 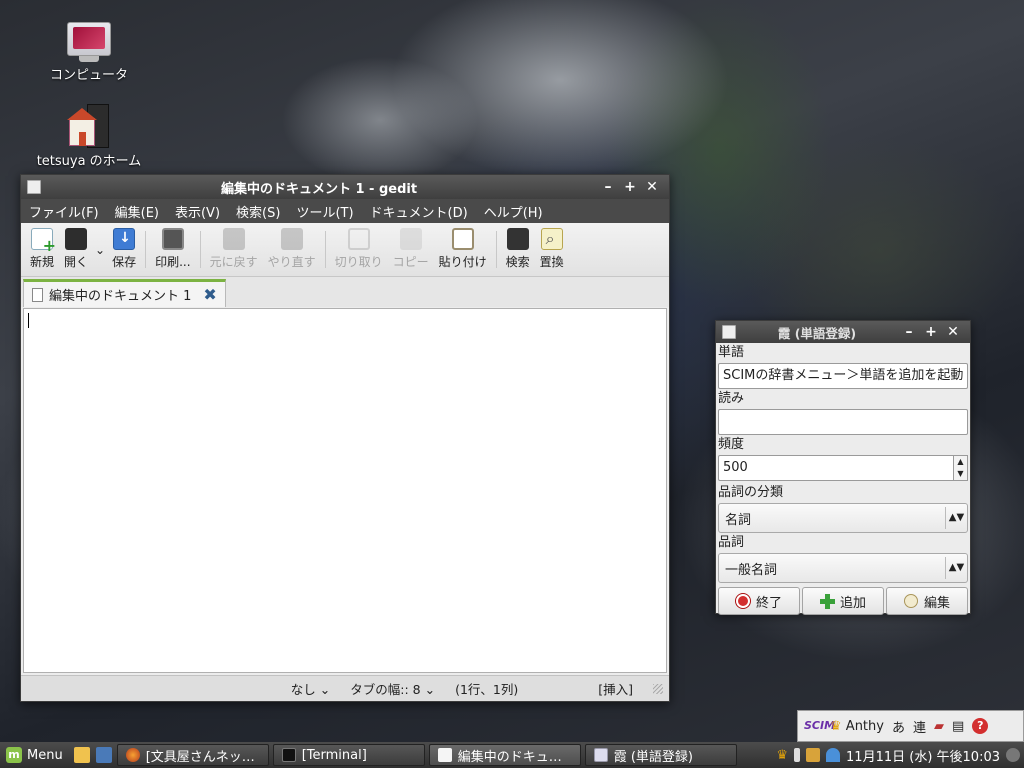 What do you see at coordinates (103, 755) in the screenshot?
I see `show-desktop-icon` at bounding box center [103, 755].